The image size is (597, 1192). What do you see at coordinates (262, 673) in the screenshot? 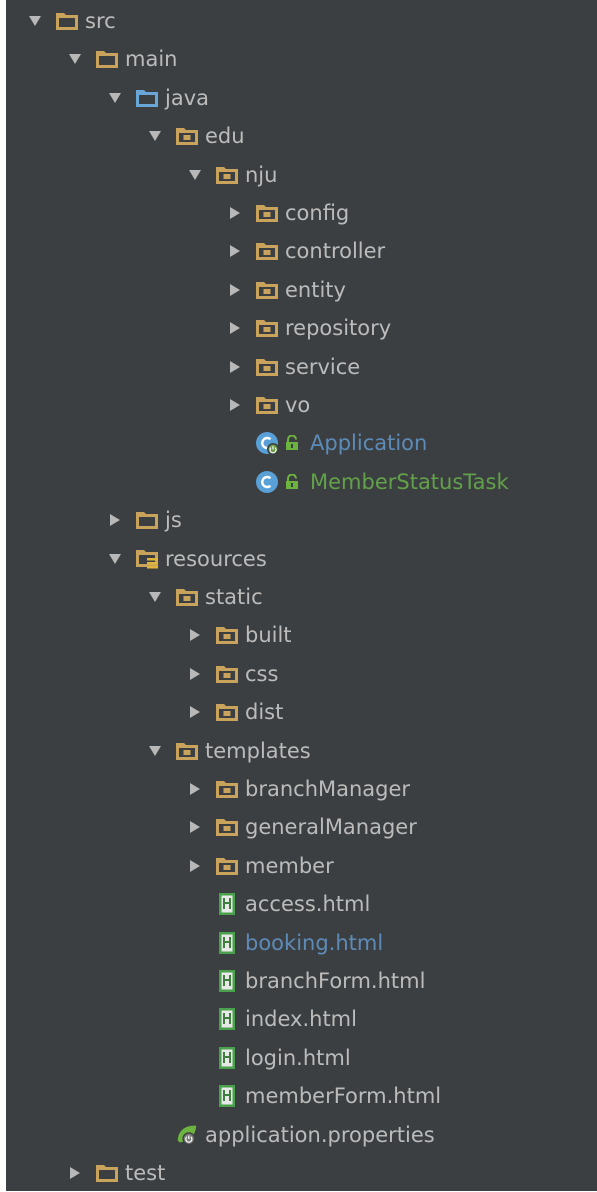
I see `tree-item-label: css` at bounding box center [262, 673].